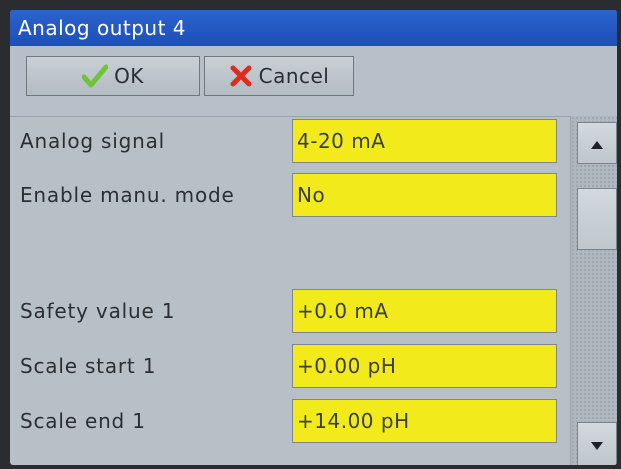  I want to click on cancel-button: Cancel, so click(279, 76).